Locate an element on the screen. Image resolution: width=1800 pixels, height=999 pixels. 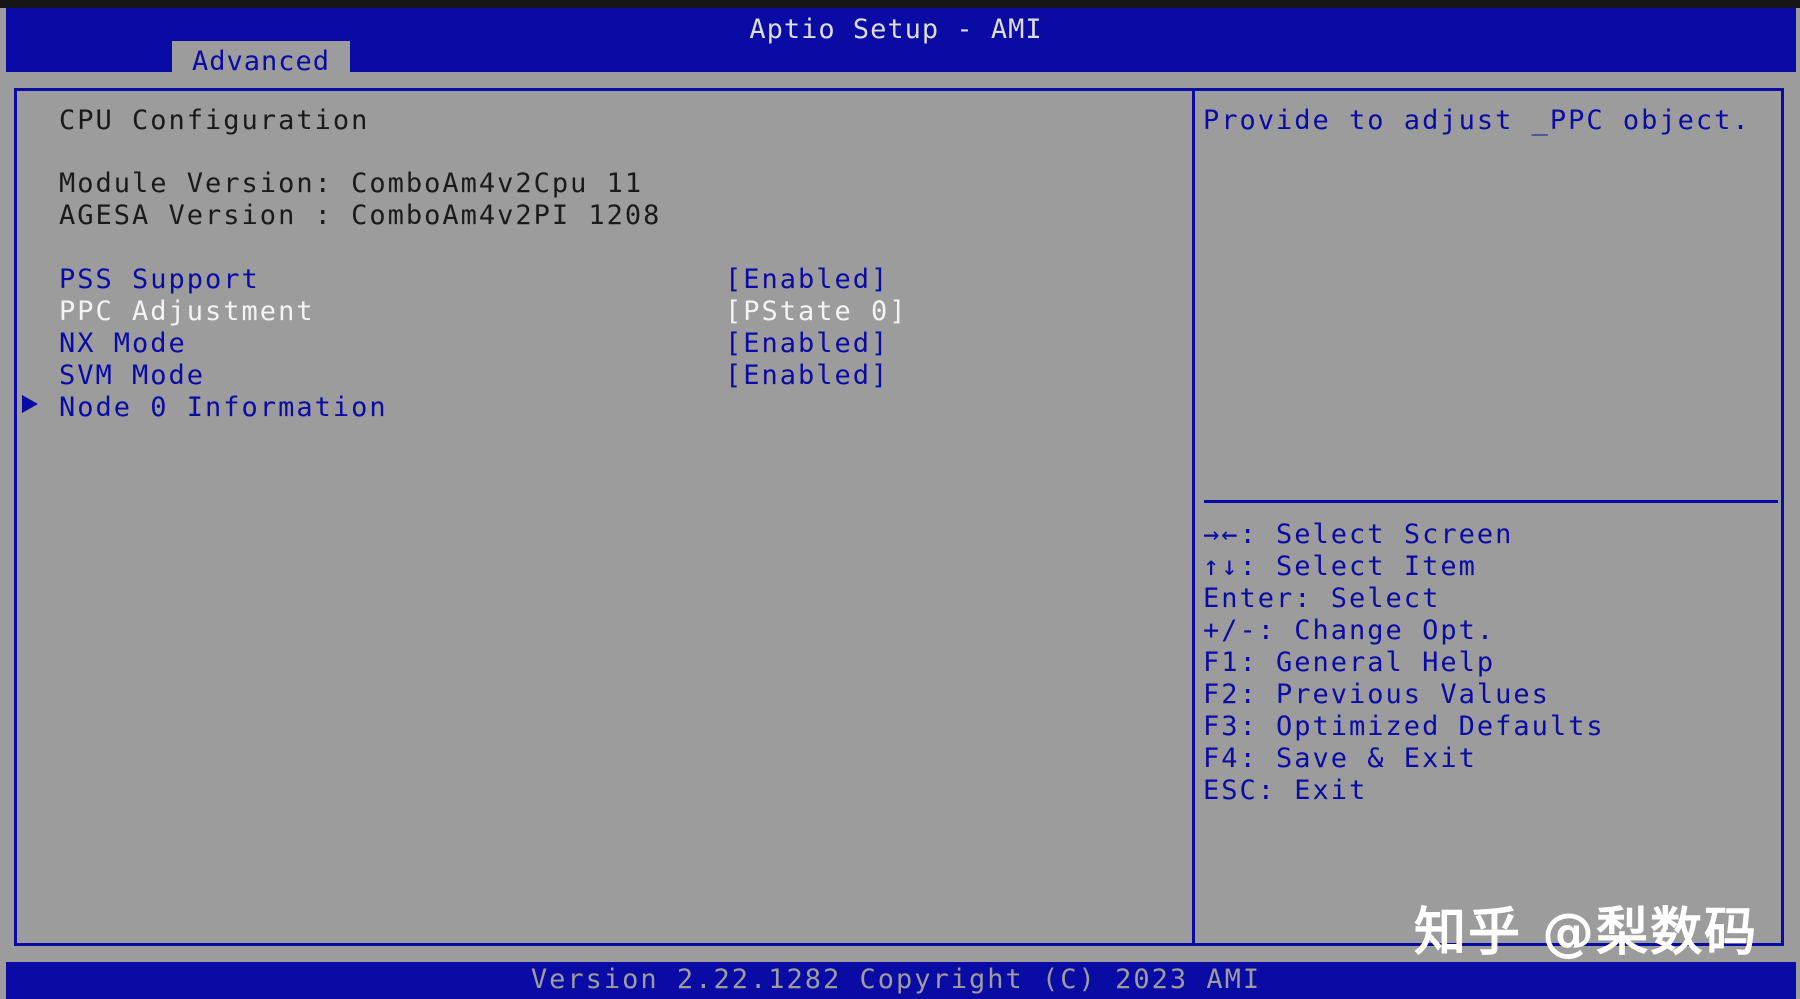
setting-svm-mode-label: SVM Mode is located at coordinates (132, 376).